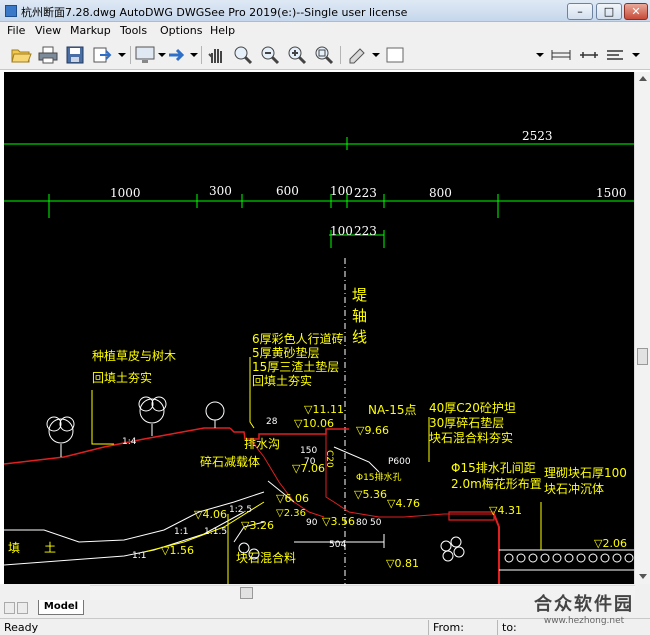 Image resolution: width=650 pixels, height=635 pixels. I want to click on note-pavement-4: 回填土夯实, so click(282, 380).